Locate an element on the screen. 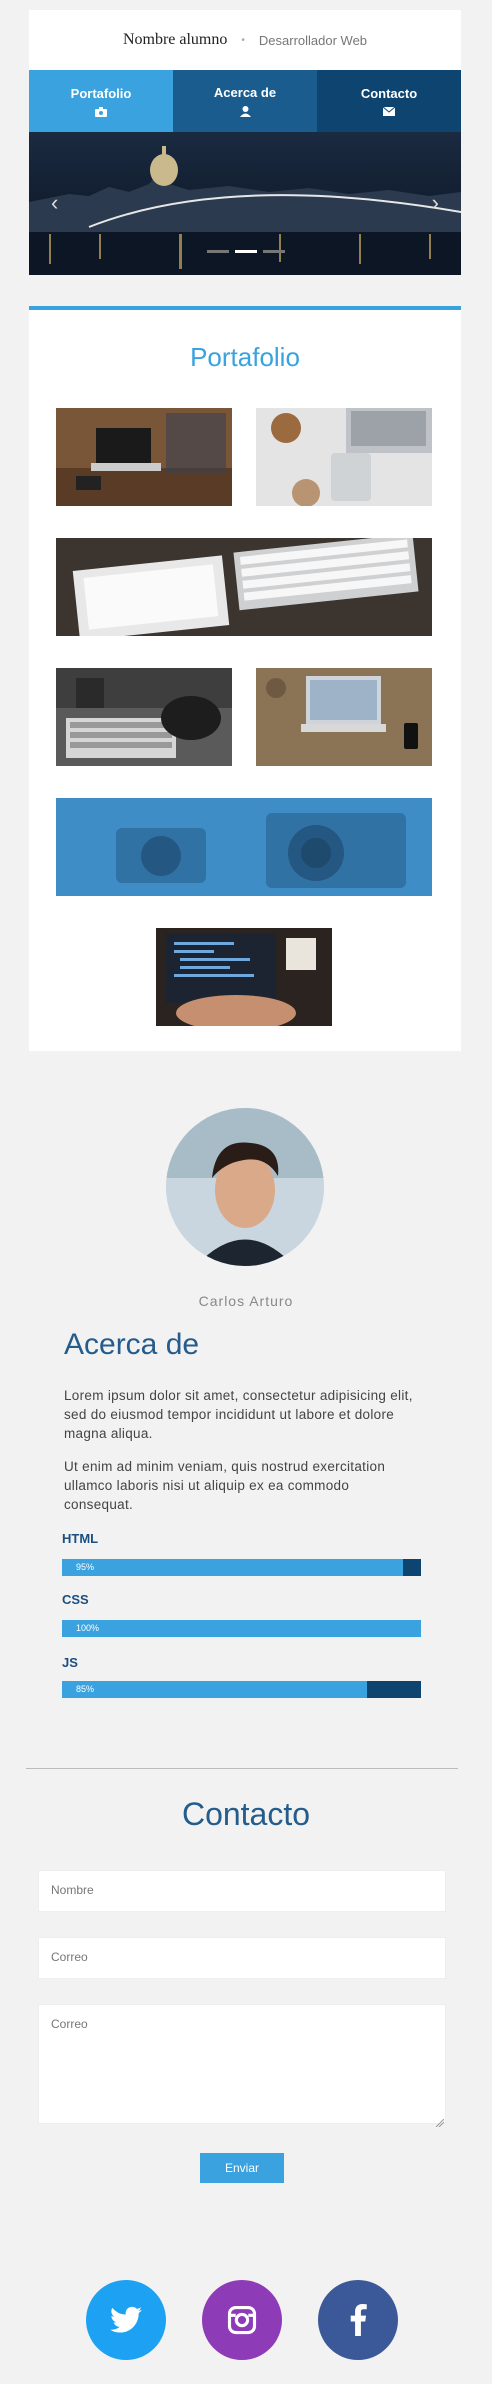  skill-bar-html: 95% is located at coordinates (241, 1567).